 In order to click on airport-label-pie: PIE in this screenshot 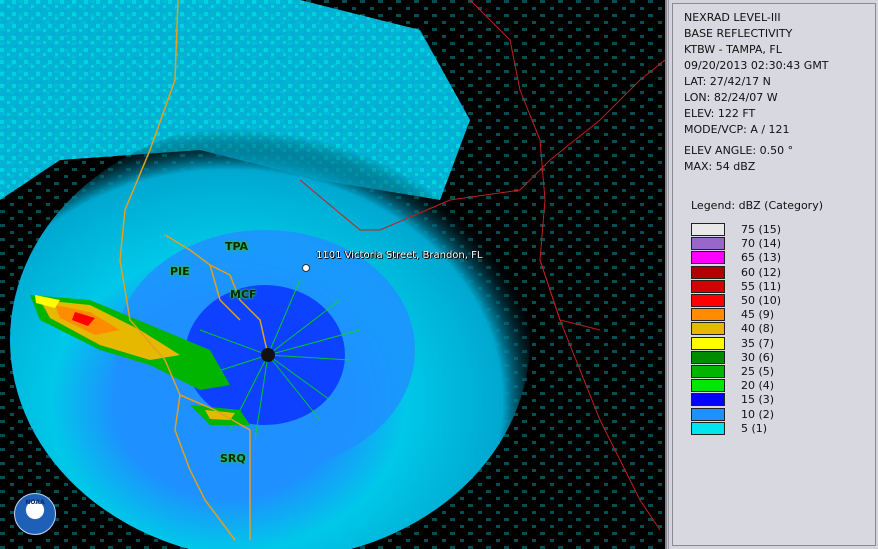, I will do `click(180, 271)`.